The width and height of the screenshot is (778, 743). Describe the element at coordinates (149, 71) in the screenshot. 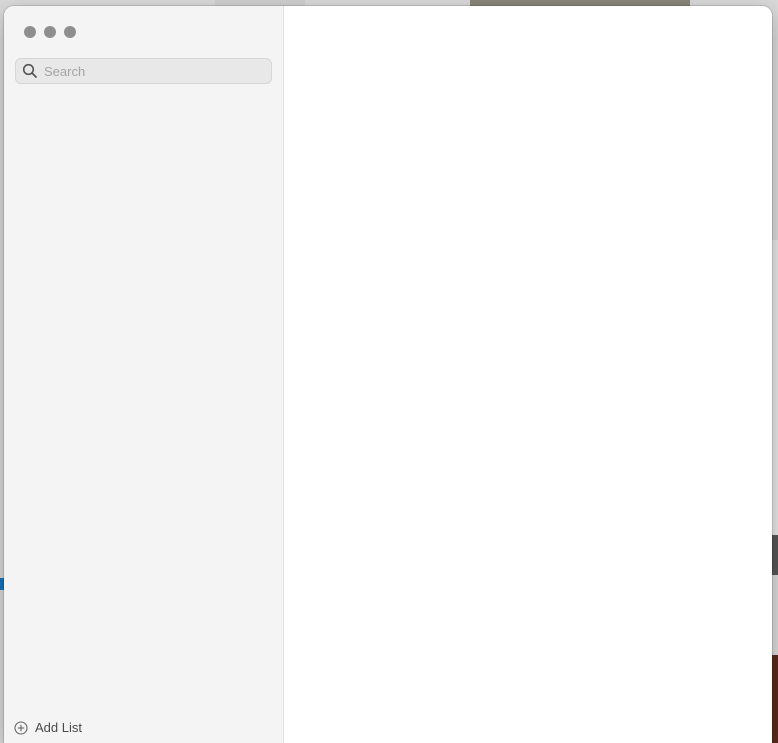

I see `search-input` at that location.